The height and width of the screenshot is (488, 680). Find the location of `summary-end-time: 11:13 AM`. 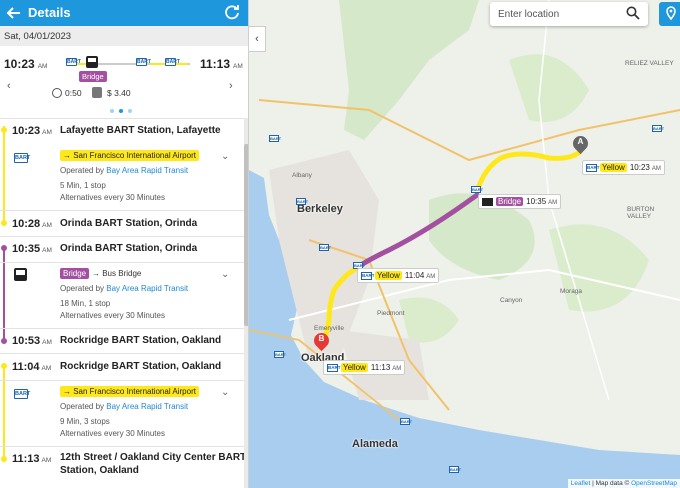

summary-end-time: 11:13 AM is located at coordinates (221, 64).